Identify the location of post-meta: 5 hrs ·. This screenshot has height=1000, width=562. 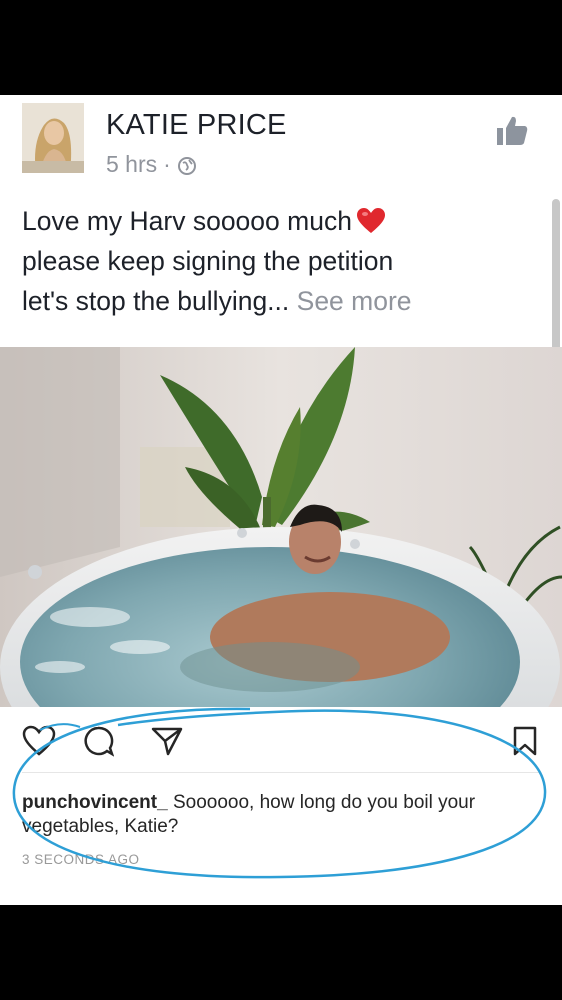
(151, 164).